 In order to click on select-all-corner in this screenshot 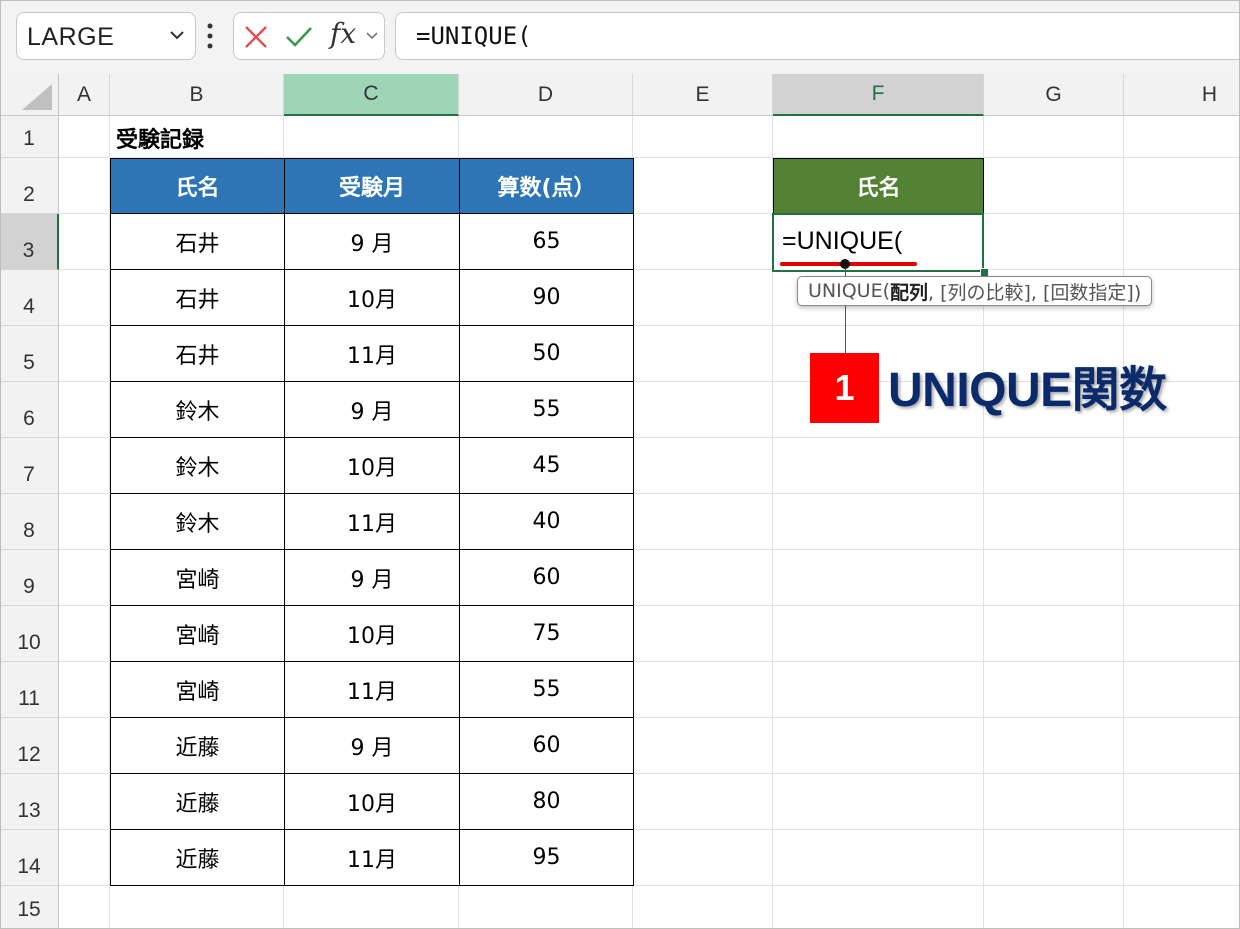, I will do `click(29, 95)`.